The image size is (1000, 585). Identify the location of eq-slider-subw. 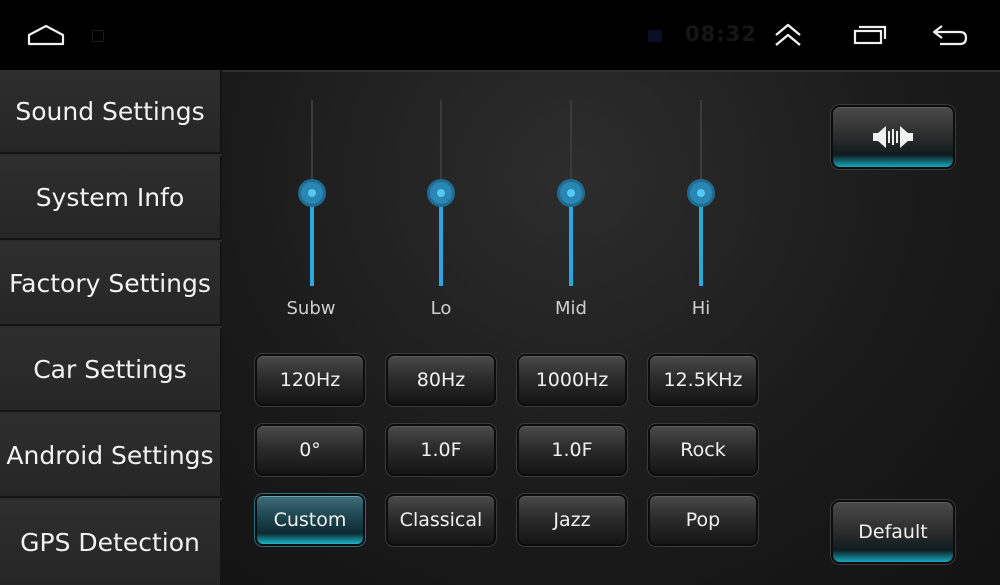
(312, 193).